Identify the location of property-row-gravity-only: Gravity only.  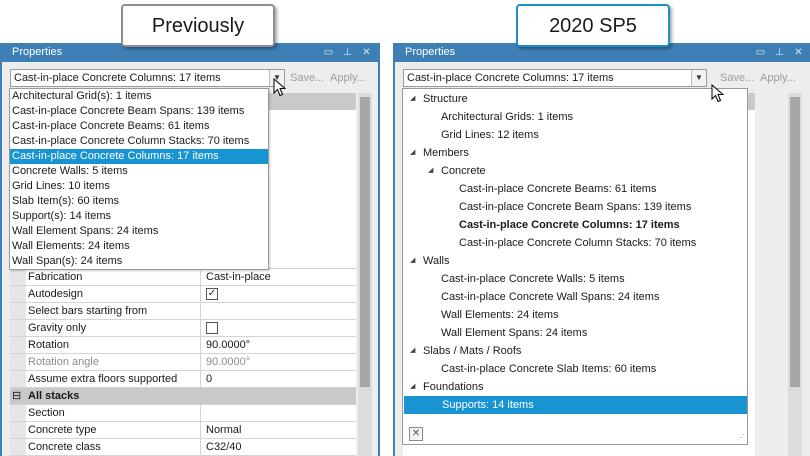
(183, 328).